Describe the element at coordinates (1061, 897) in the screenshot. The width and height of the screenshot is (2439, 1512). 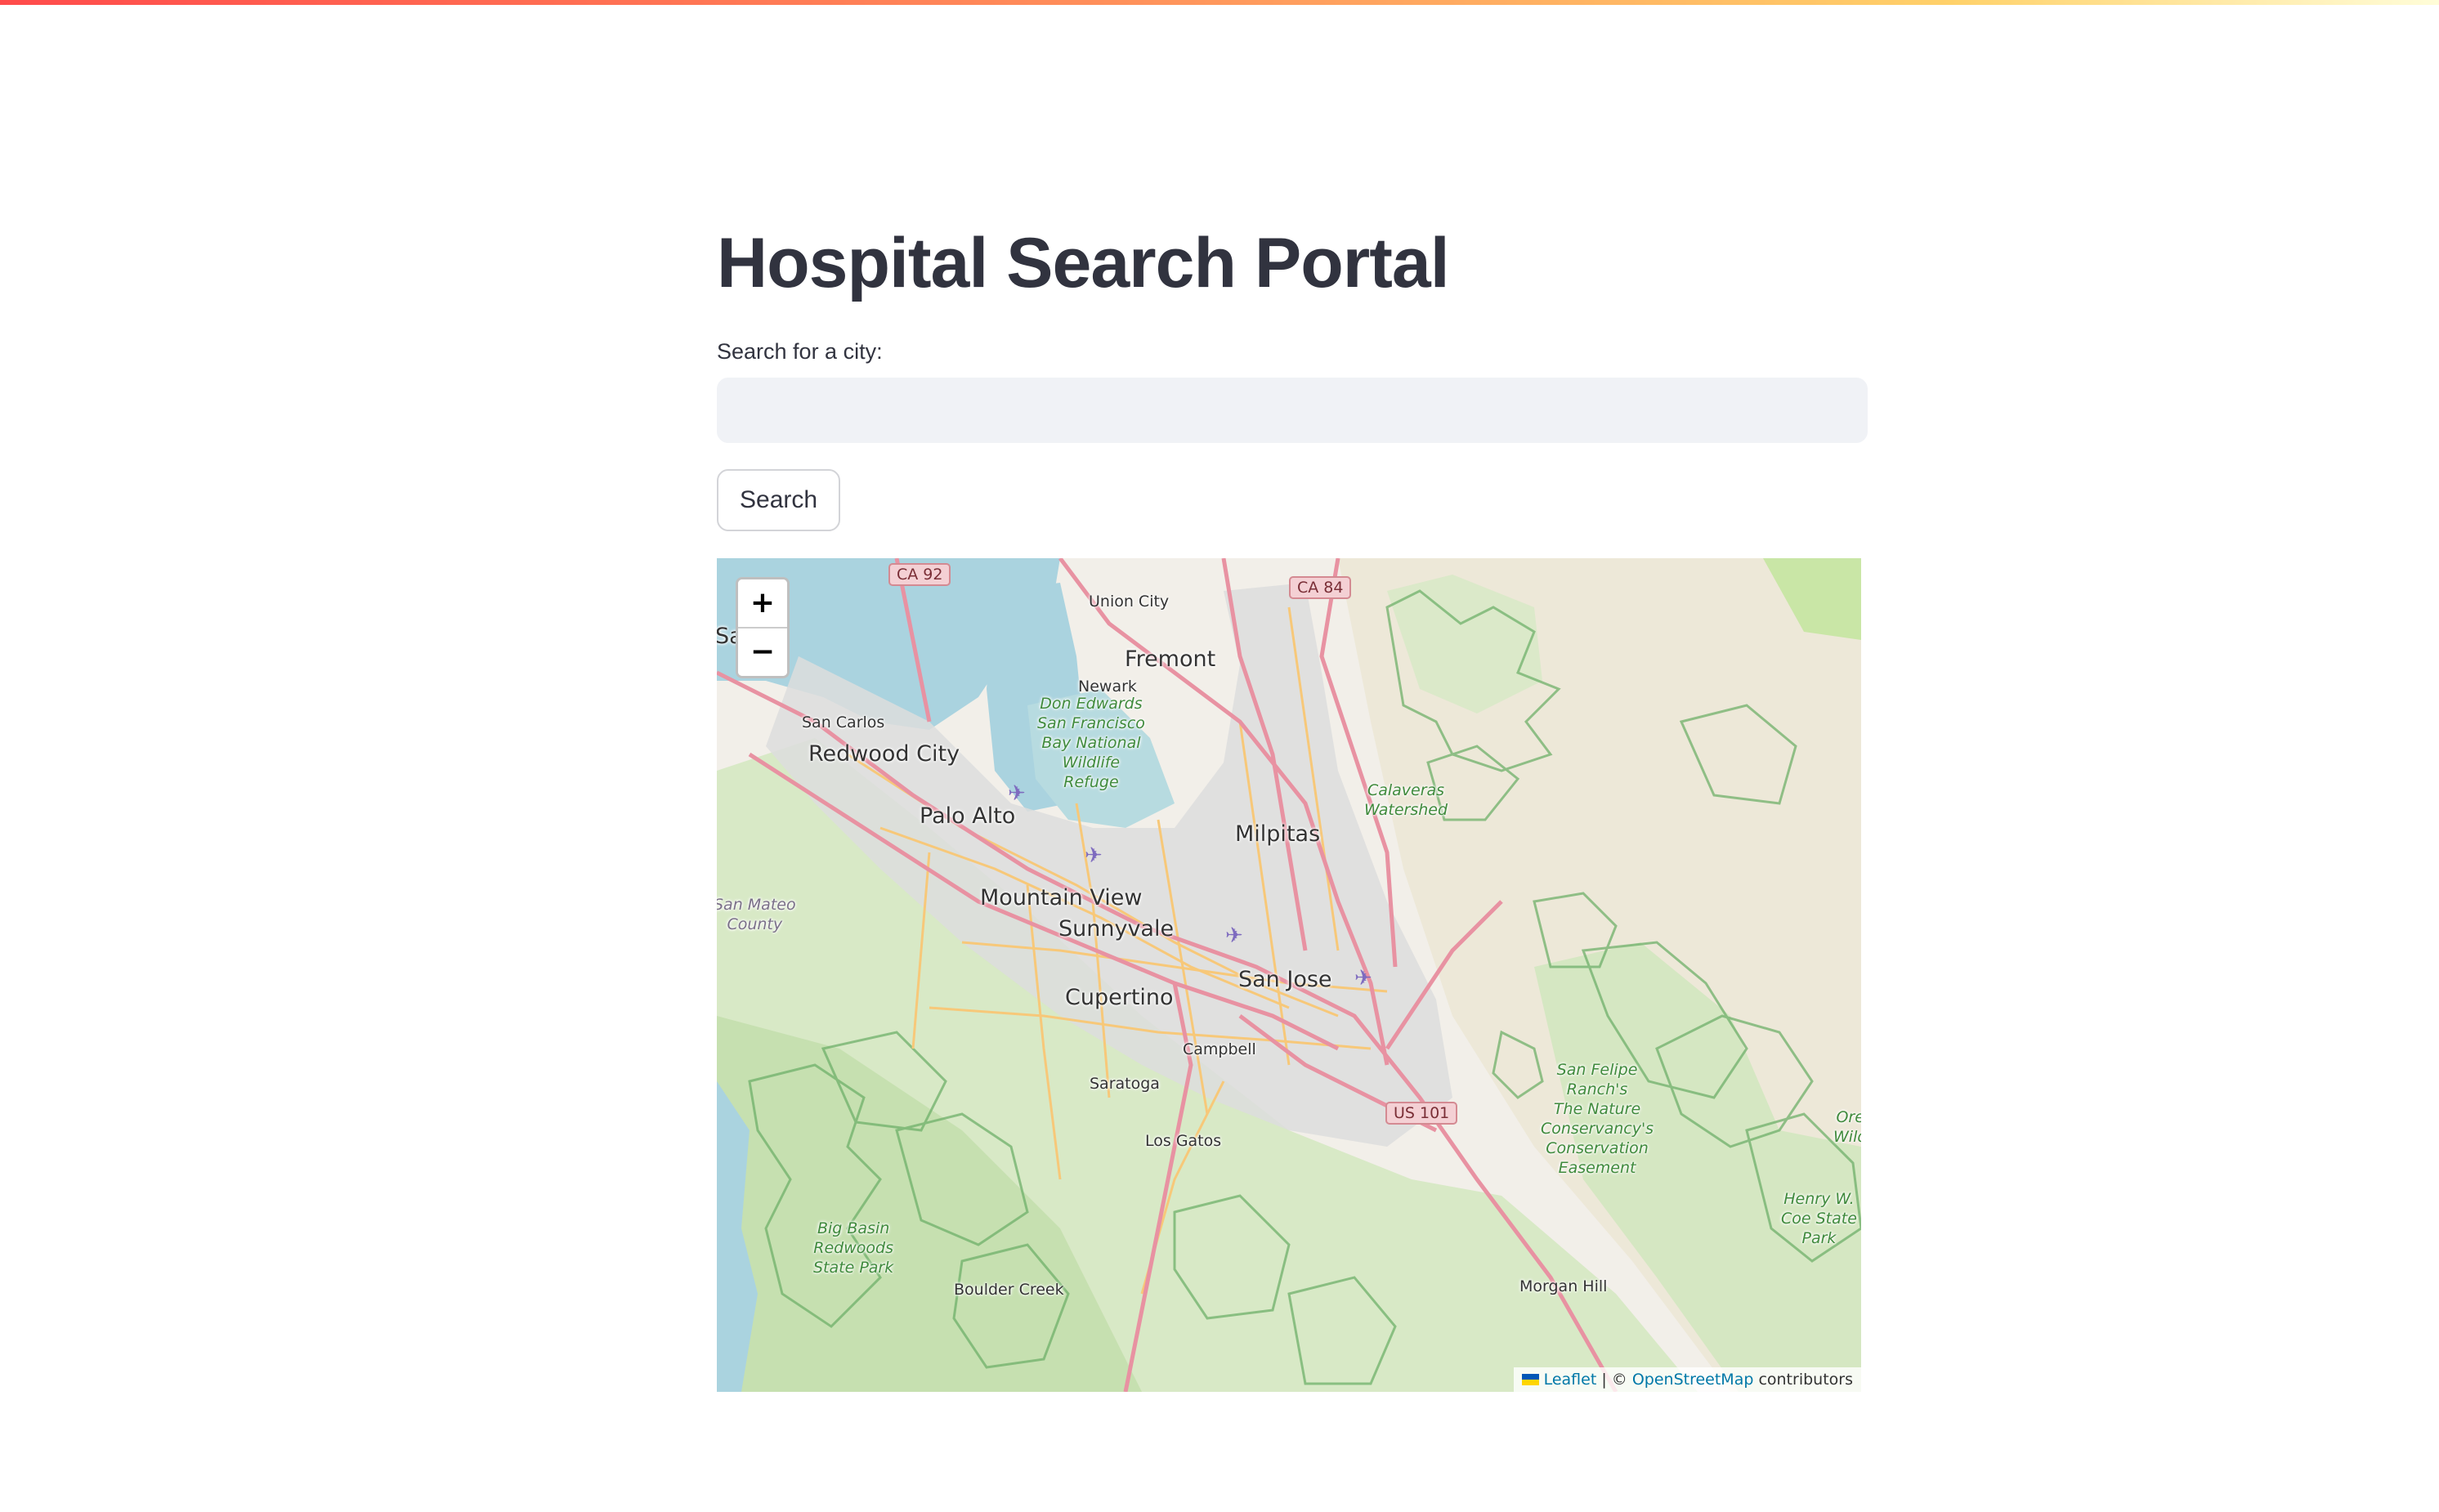
I see `city-label-mountain-view: Mountain View` at that location.